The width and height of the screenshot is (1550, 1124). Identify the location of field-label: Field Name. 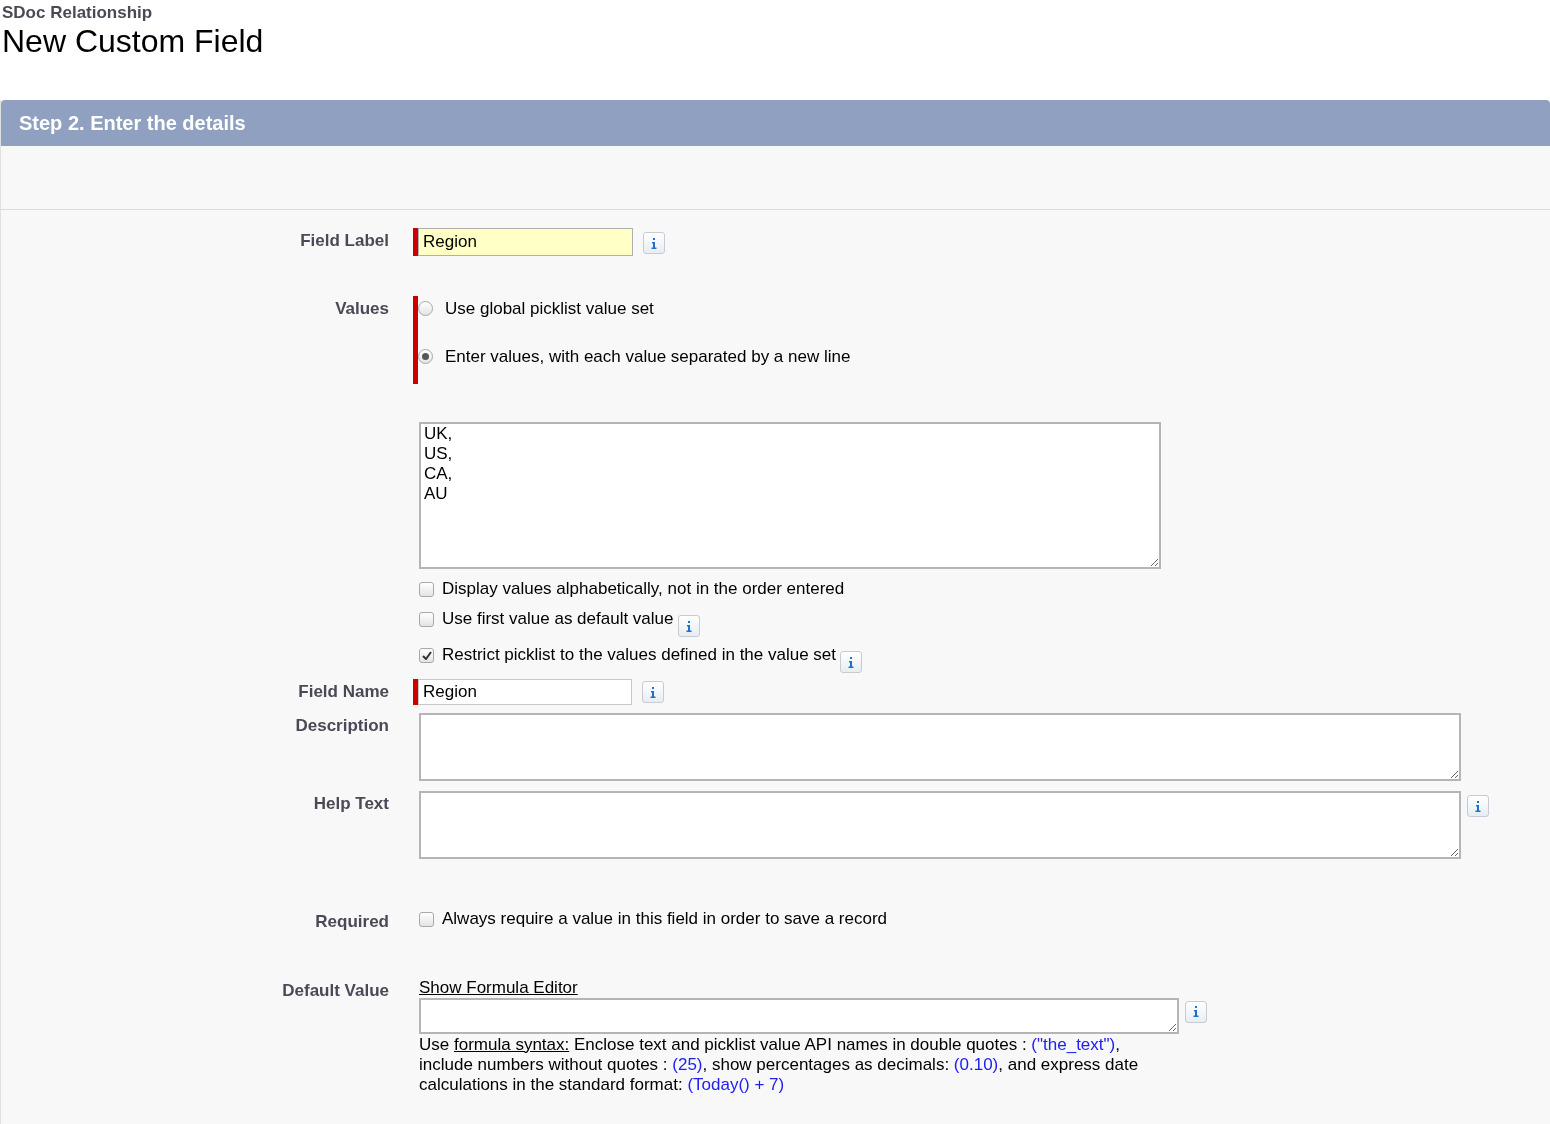
(343, 692).